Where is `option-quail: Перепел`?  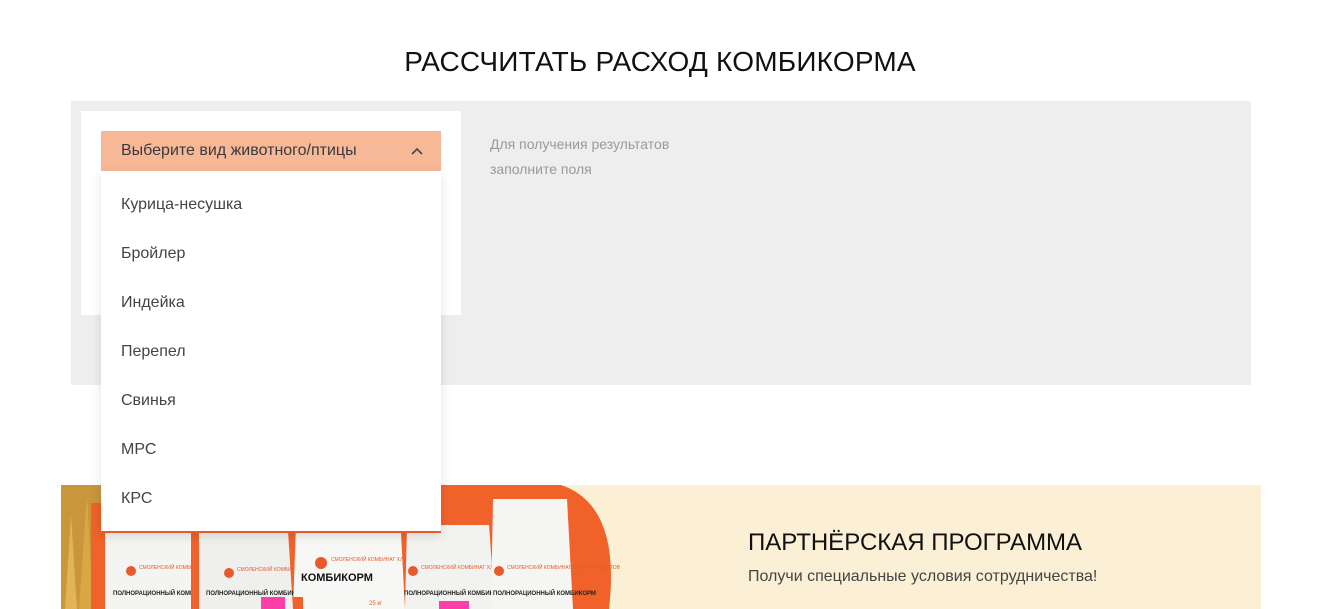 option-quail: Перепел is located at coordinates (271, 352).